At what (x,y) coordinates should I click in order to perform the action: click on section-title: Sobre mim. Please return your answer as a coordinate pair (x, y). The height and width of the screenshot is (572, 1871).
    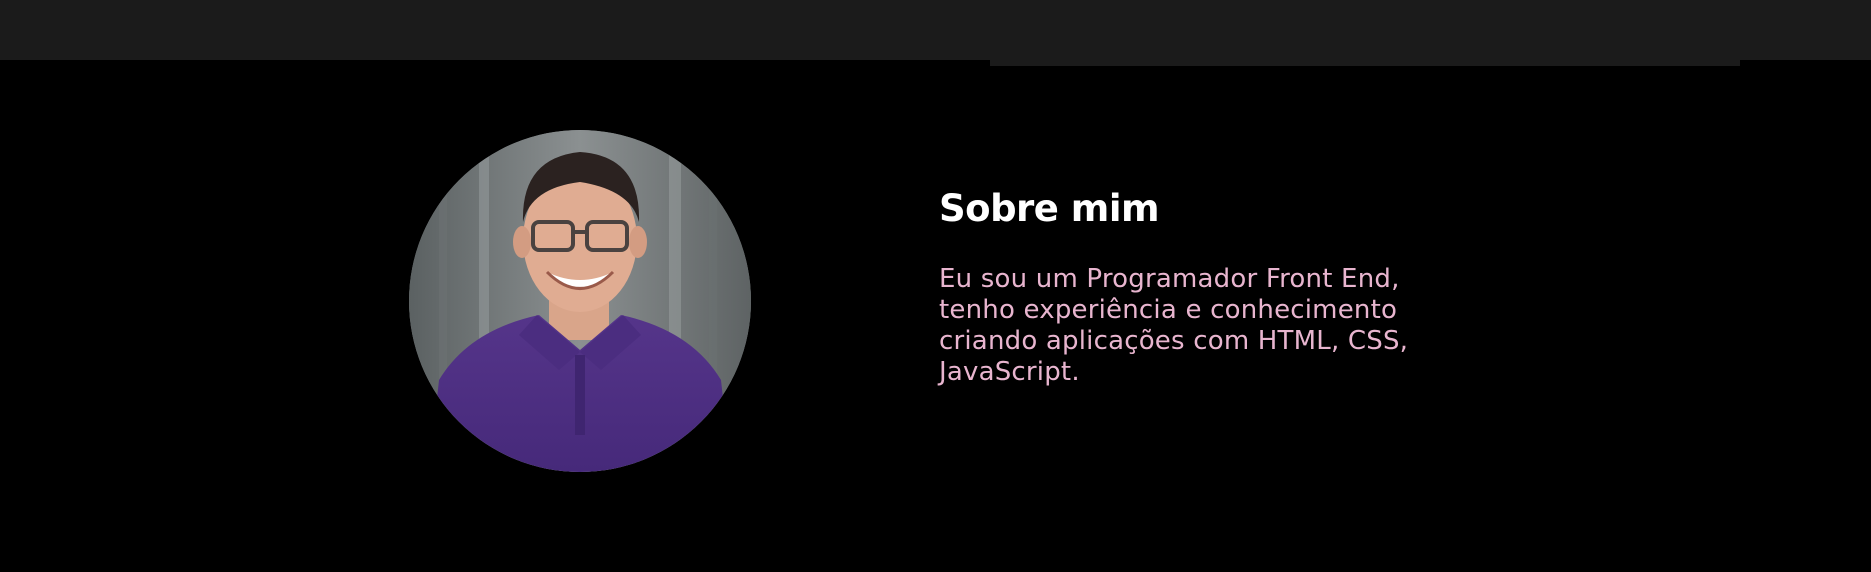
    Looking at the image, I should click on (1049, 208).